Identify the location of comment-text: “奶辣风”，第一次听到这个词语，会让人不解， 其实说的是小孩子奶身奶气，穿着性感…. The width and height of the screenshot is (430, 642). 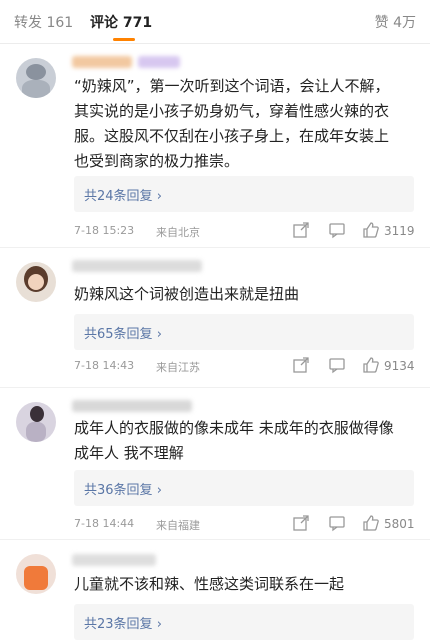
(244, 124).